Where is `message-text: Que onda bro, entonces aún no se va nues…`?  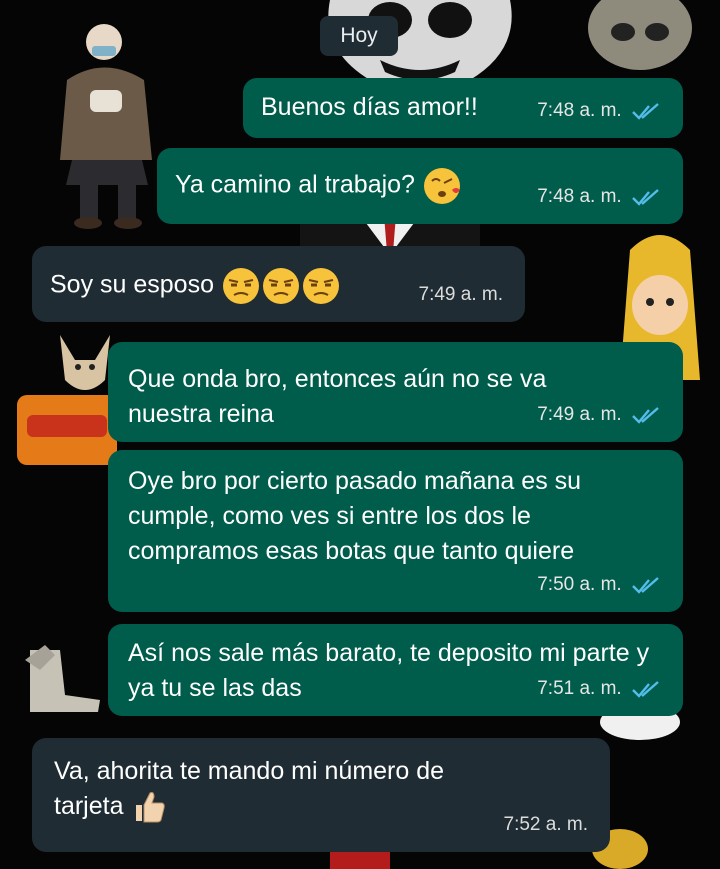 message-text: Que onda bro, entonces aún no se va nues… is located at coordinates (337, 396).